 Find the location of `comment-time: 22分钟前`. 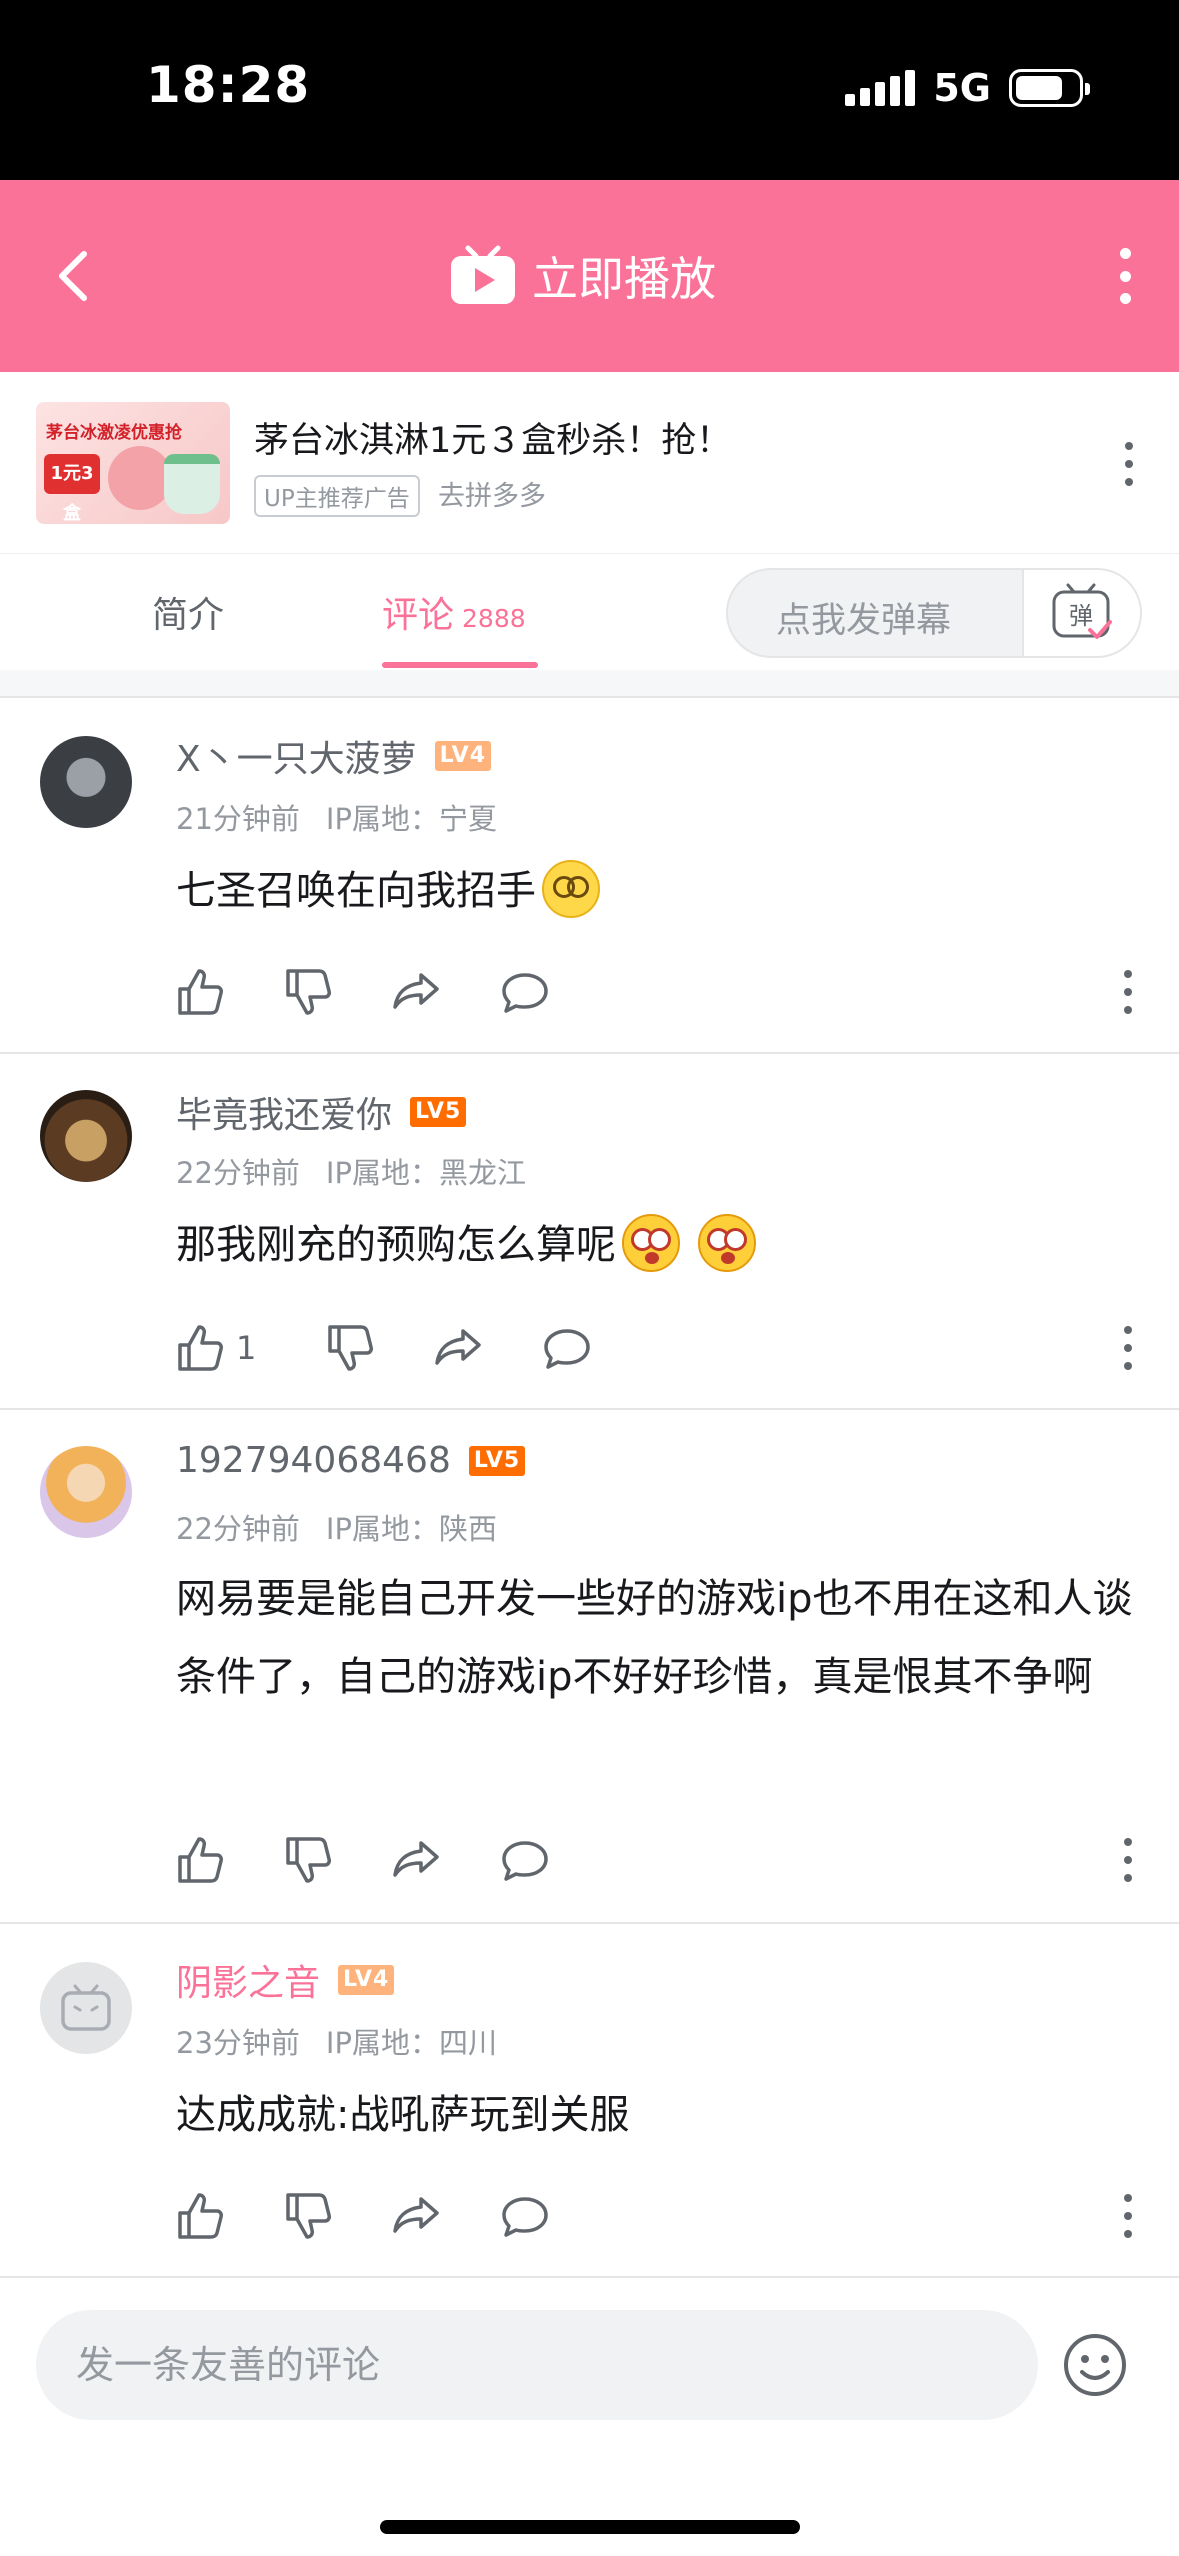

comment-time: 22分钟前 is located at coordinates (238, 1529).